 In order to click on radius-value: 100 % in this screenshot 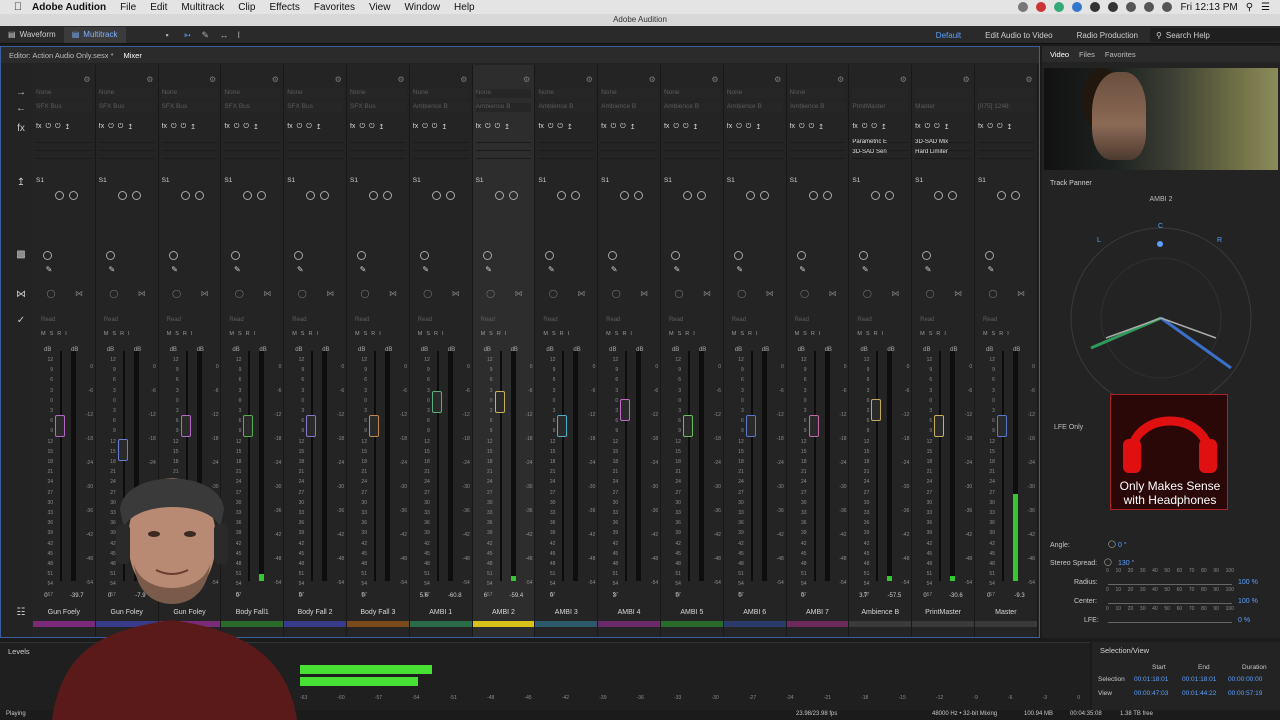, I will do `click(1248, 582)`.